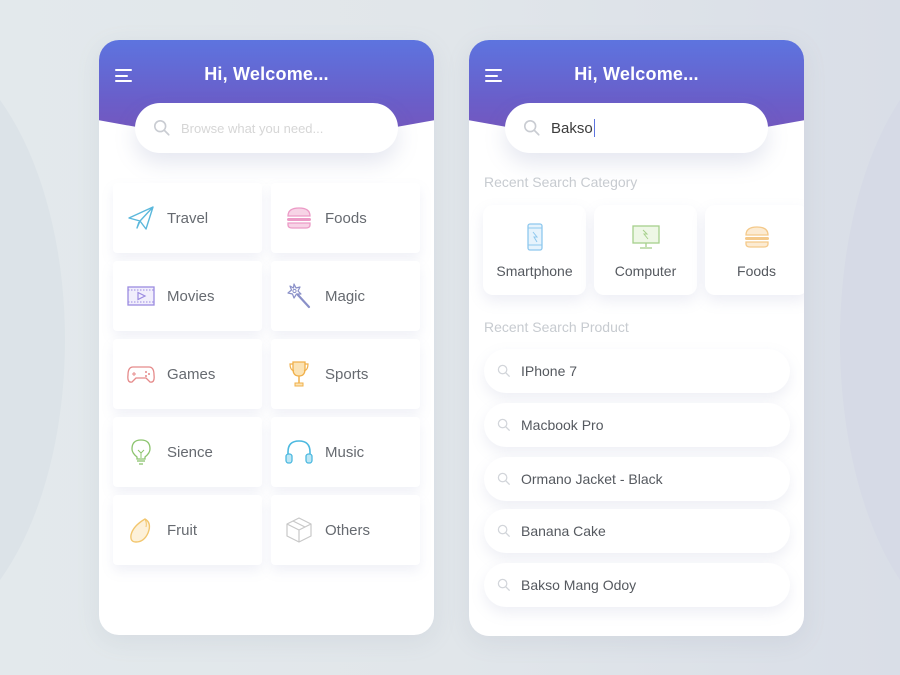 The height and width of the screenshot is (675, 900). Describe the element at coordinates (870, 340) in the screenshot. I see `background-decoration-right` at that location.